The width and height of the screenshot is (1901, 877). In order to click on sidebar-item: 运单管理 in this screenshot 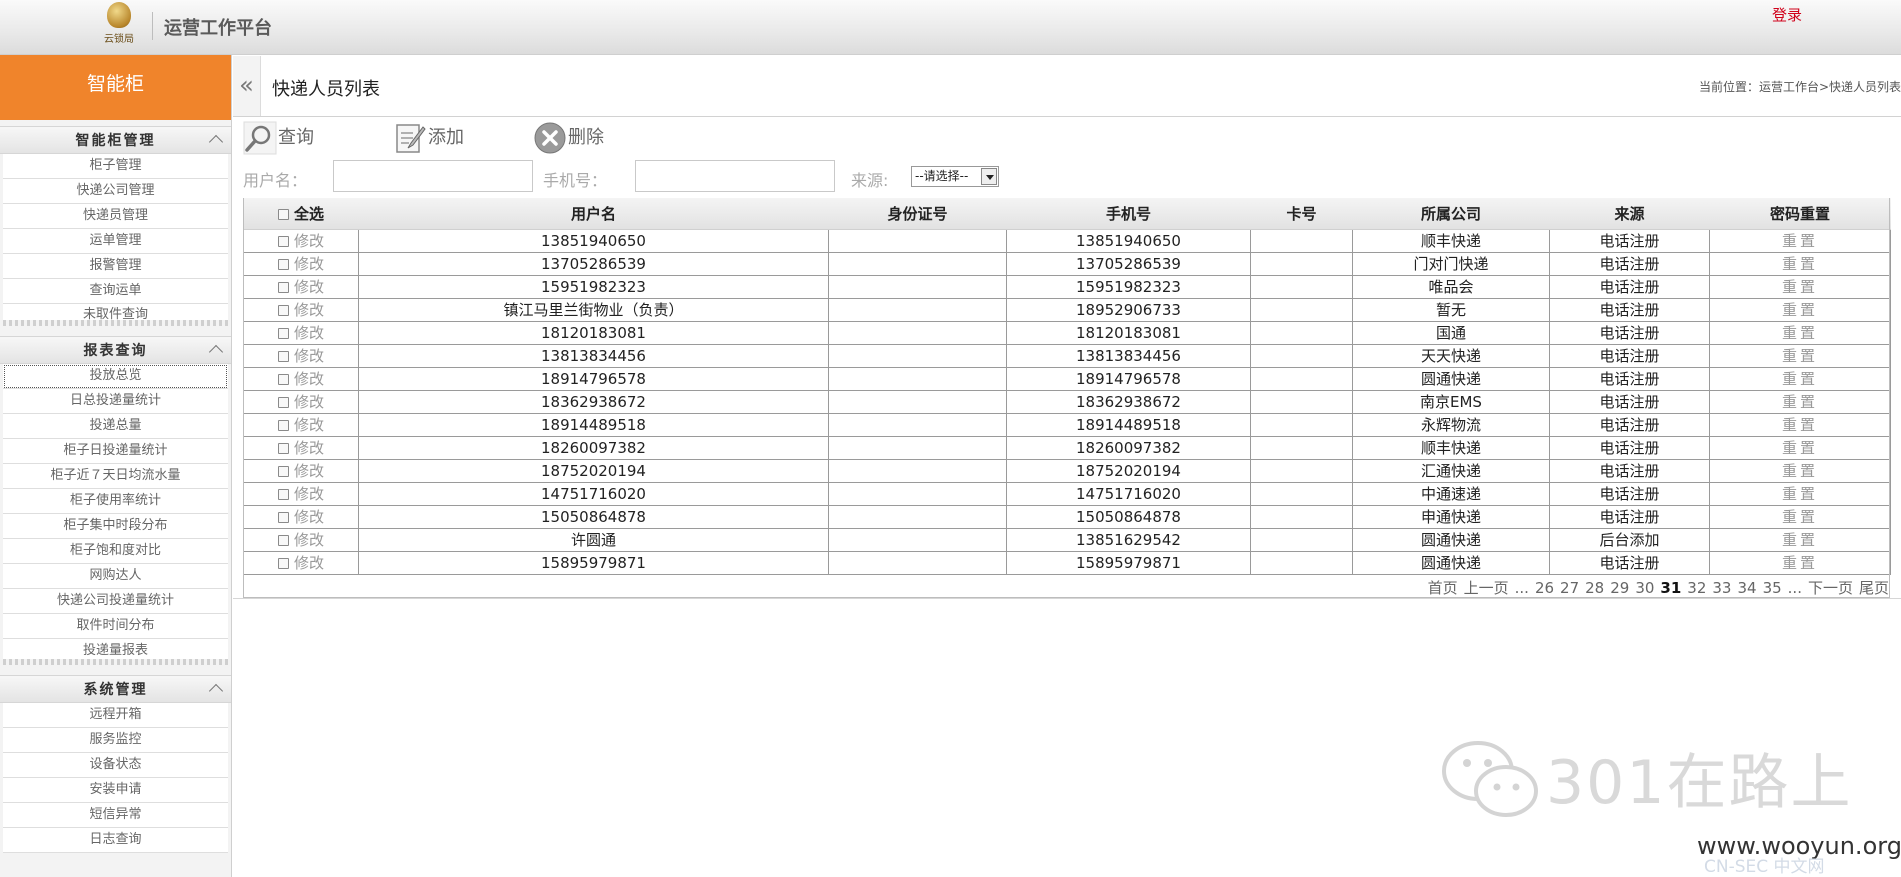, I will do `click(115, 241)`.